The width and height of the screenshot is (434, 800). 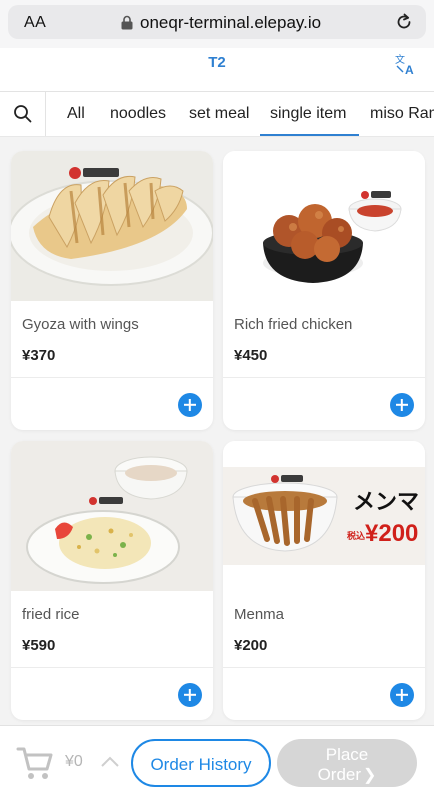 I want to click on search-icon, so click(x=23, y=114).